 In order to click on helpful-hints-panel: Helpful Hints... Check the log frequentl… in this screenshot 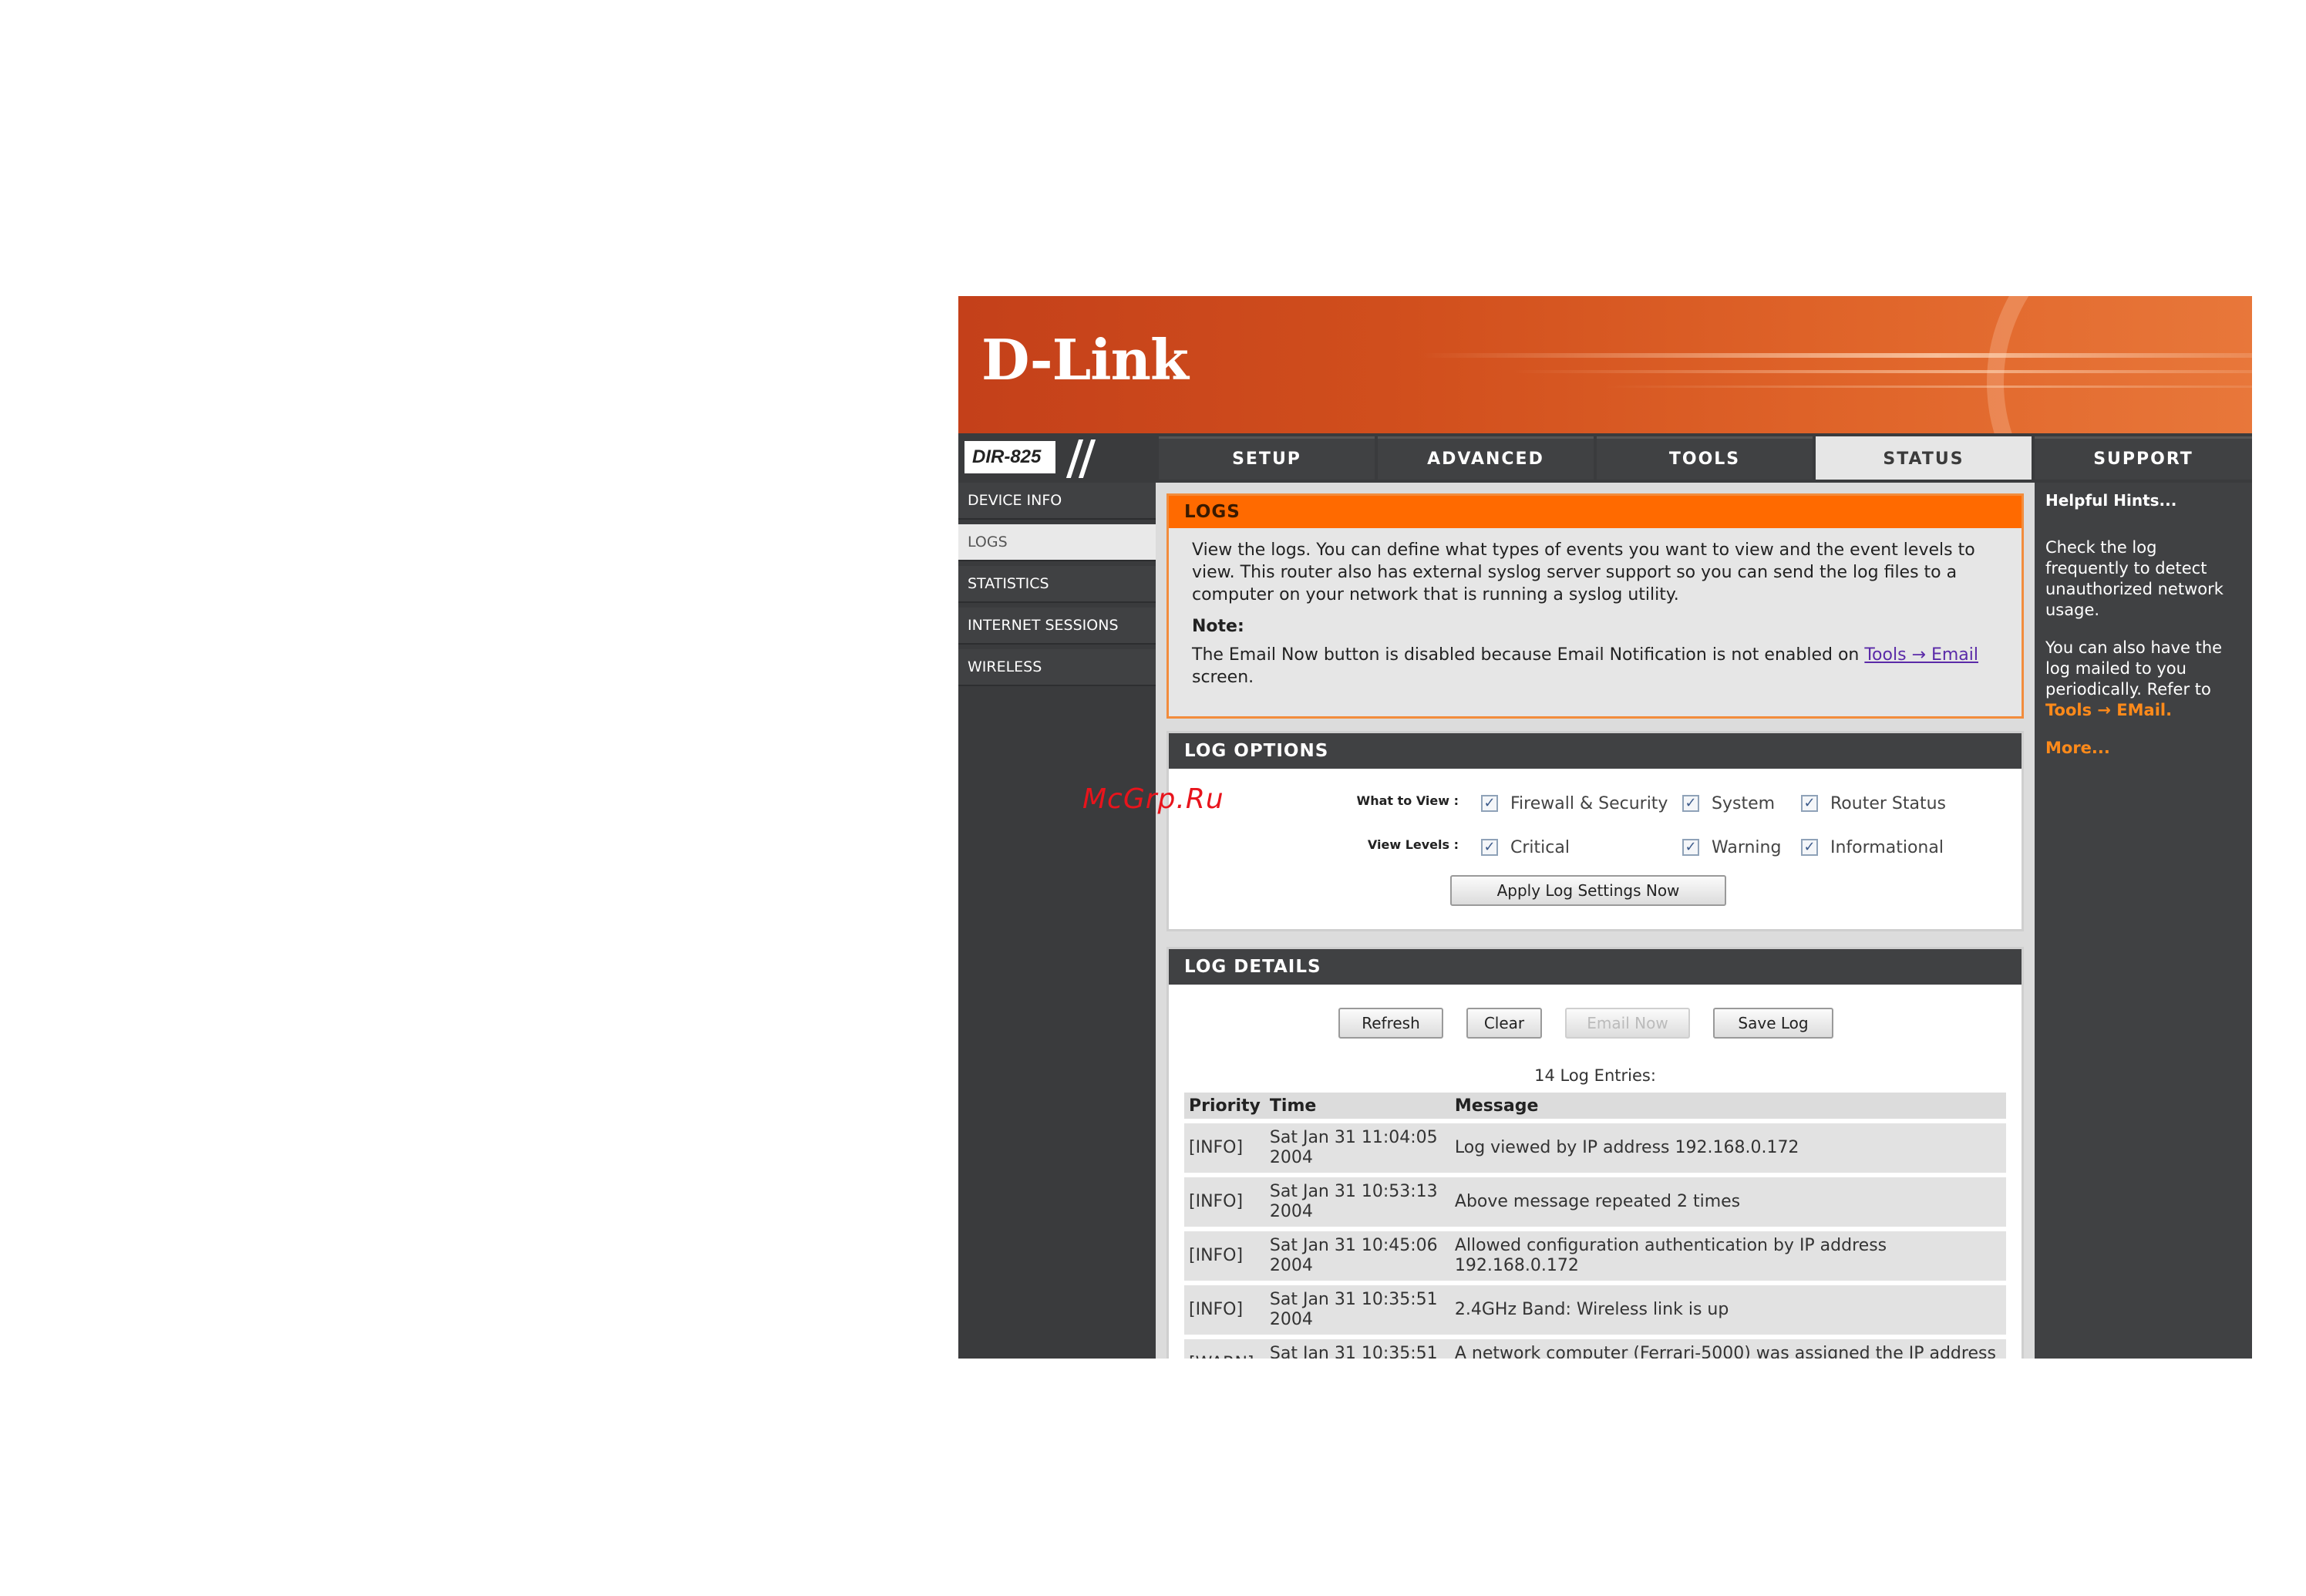, I will do `click(2143, 921)`.